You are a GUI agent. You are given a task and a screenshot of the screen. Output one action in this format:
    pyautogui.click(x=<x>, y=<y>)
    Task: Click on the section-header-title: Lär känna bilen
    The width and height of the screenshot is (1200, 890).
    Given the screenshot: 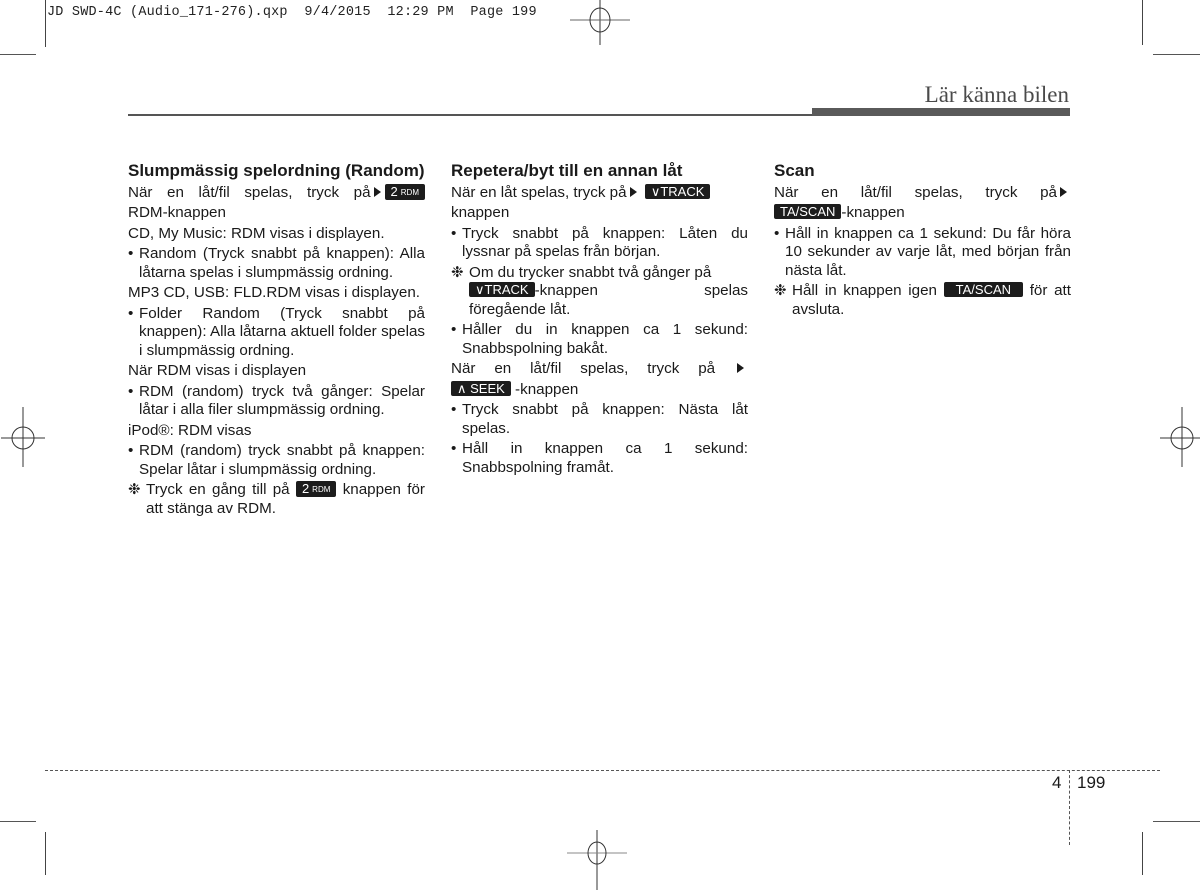 What is the action you would take?
    pyautogui.click(x=996, y=94)
    